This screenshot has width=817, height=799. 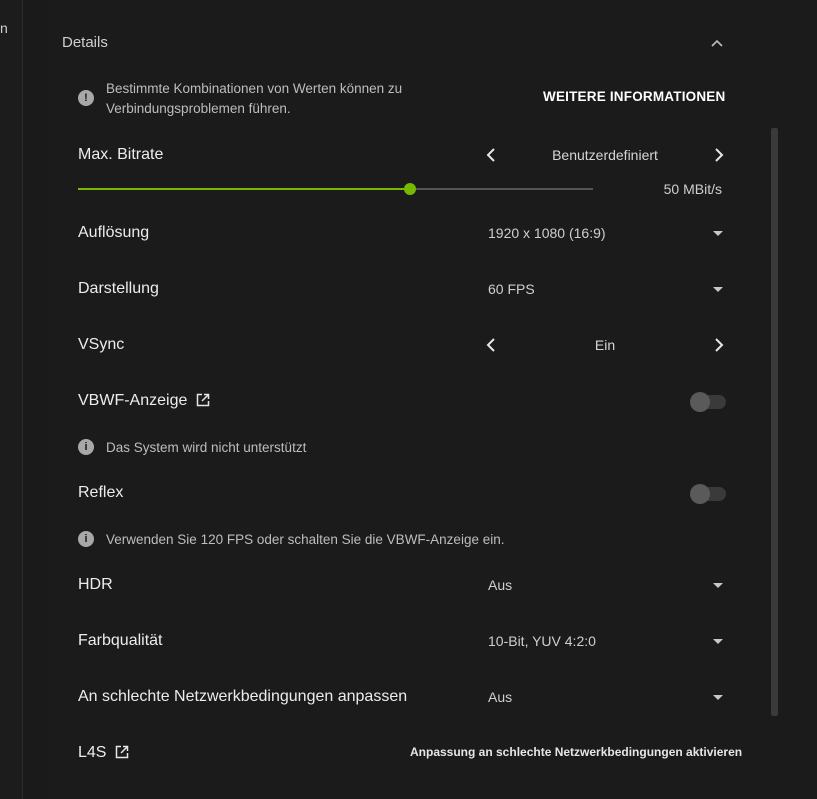 What do you see at coordinates (92, 752) in the screenshot?
I see `l4s-label: L4S` at bounding box center [92, 752].